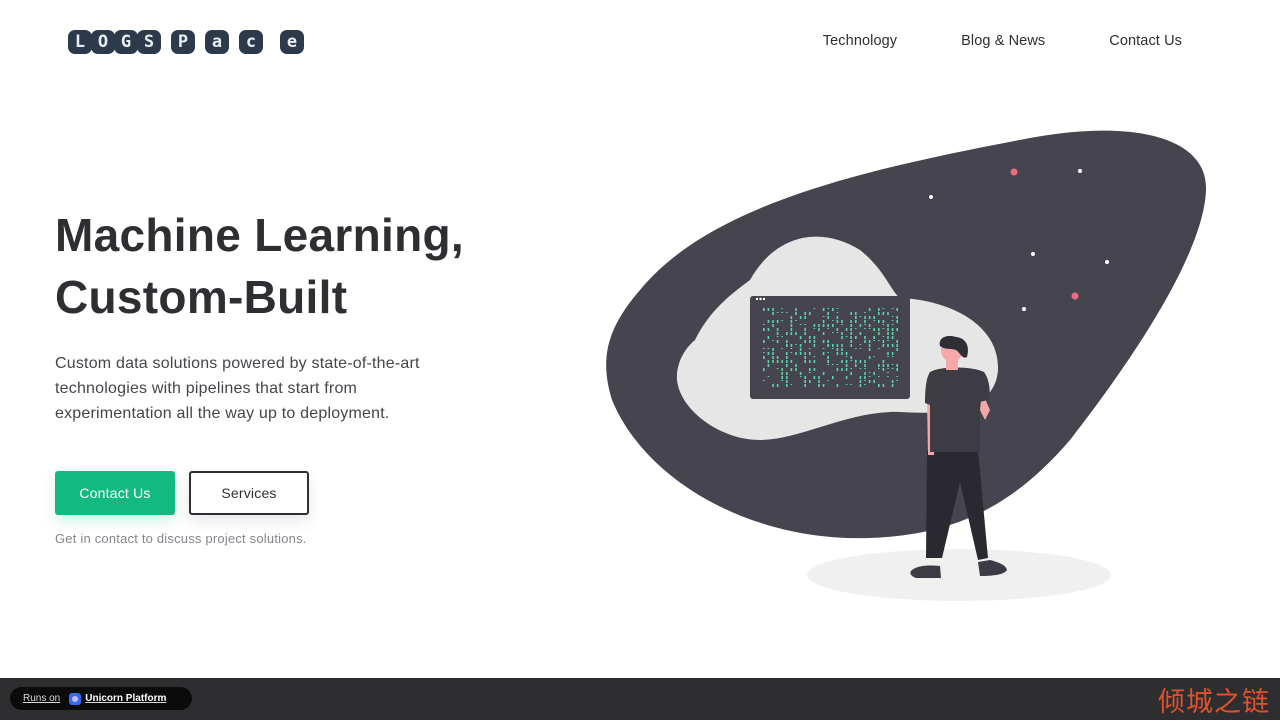  Describe the element at coordinates (1014, 172) in the screenshot. I see `accent-dot` at that location.